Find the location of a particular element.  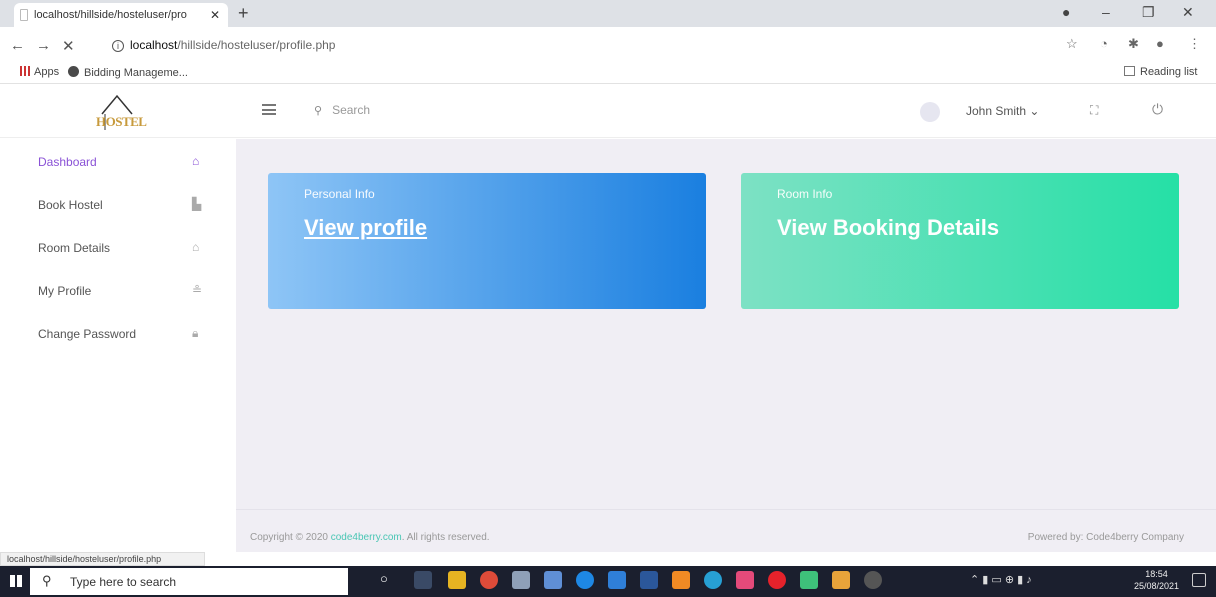

sidebar-item-label: My Profile is located at coordinates (65, 291).